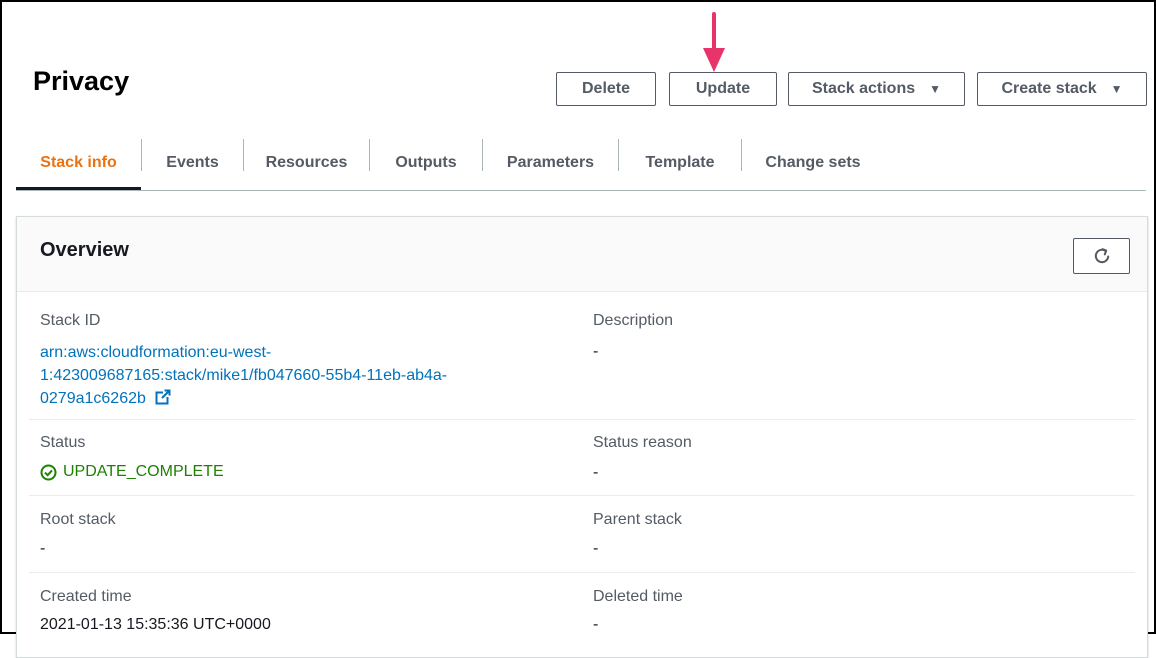 Image resolution: width=1156 pixels, height=658 pixels. I want to click on stack-actions-label: Stack actions, so click(863, 88).